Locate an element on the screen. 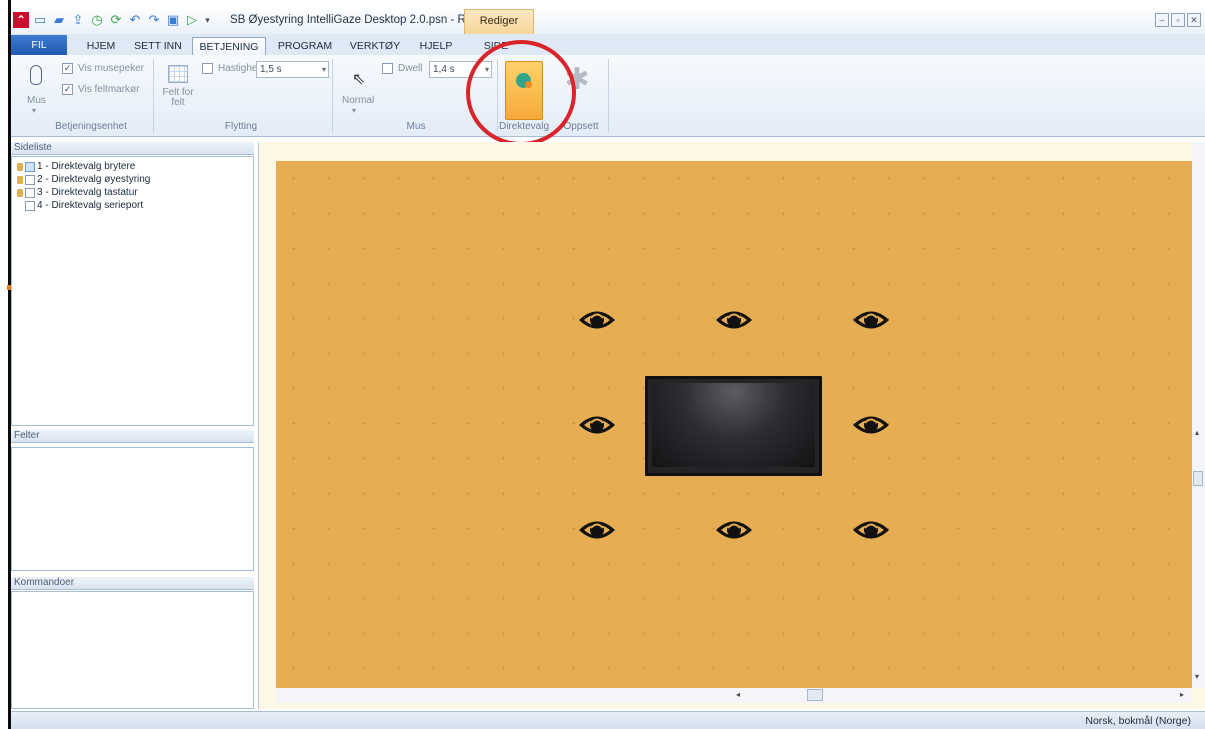 This screenshot has width=1205, height=729. context-tab-rediger: Rediger is located at coordinates (499, 21).